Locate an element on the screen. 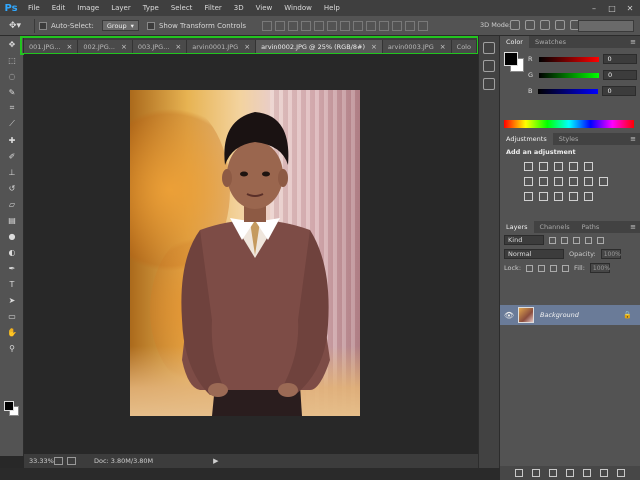 The height and width of the screenshot is (480, 640). tab-arvin0001: arvin0001.JPG × is located at coordinates (222, 47).